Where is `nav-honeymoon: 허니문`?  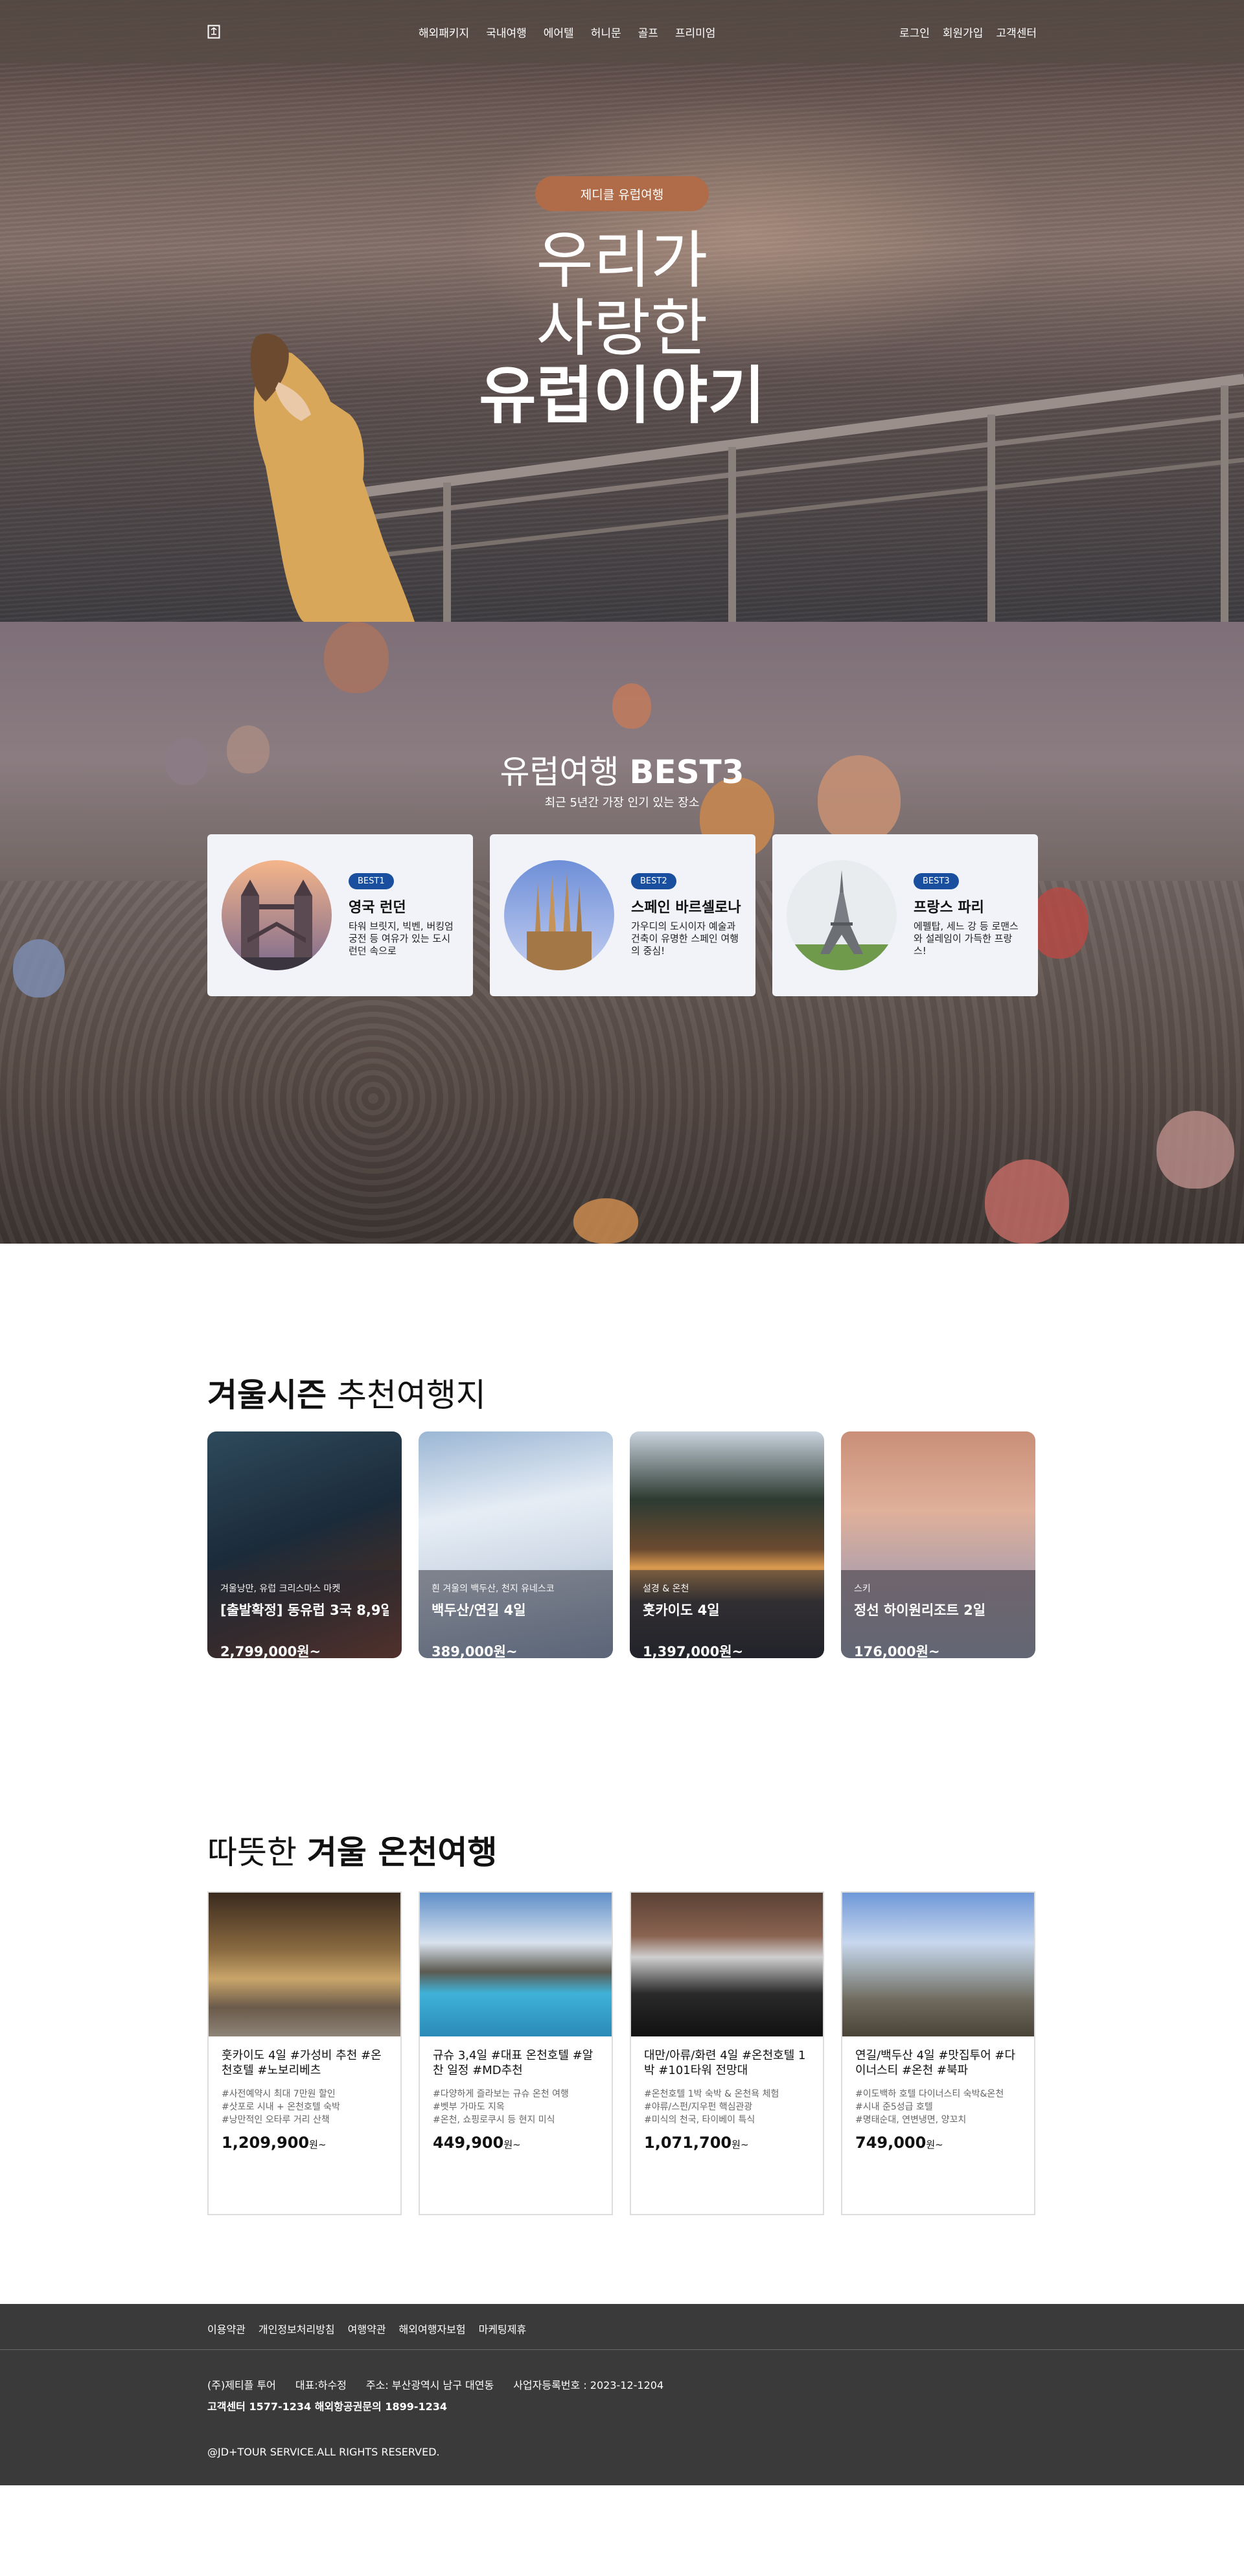
nav-honeymoon: 허니문 is located at coordinates (606, 32).